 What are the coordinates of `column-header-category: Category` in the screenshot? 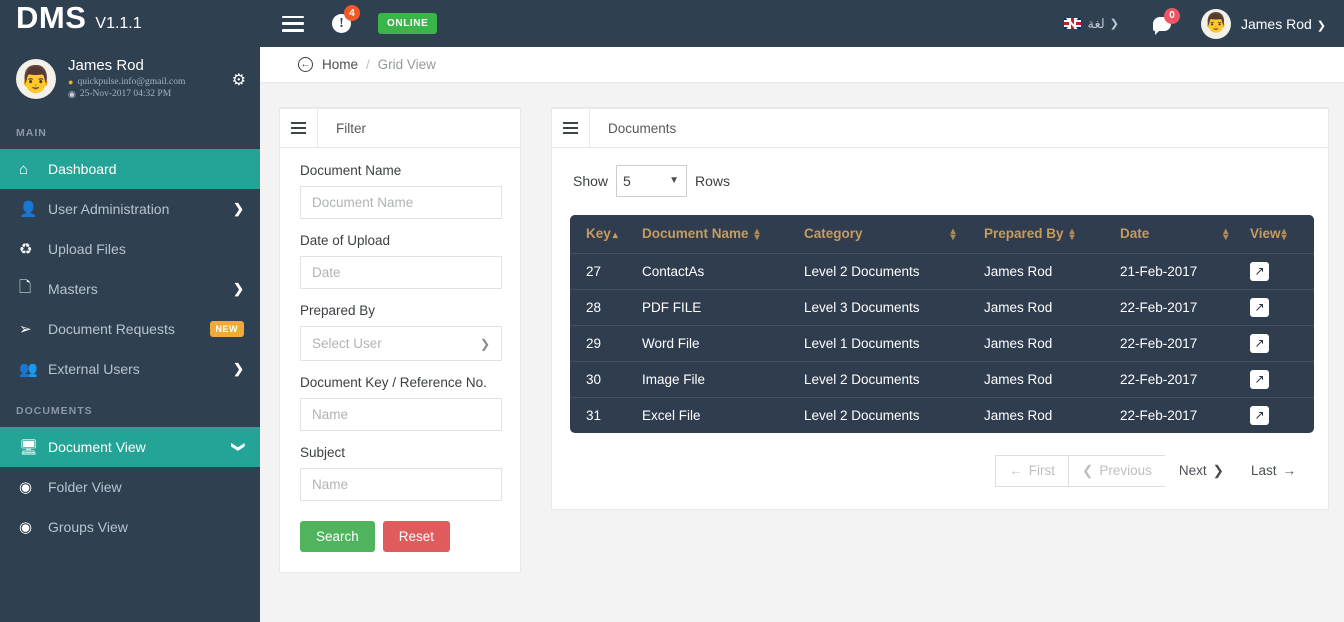 It's located at (894, 234).